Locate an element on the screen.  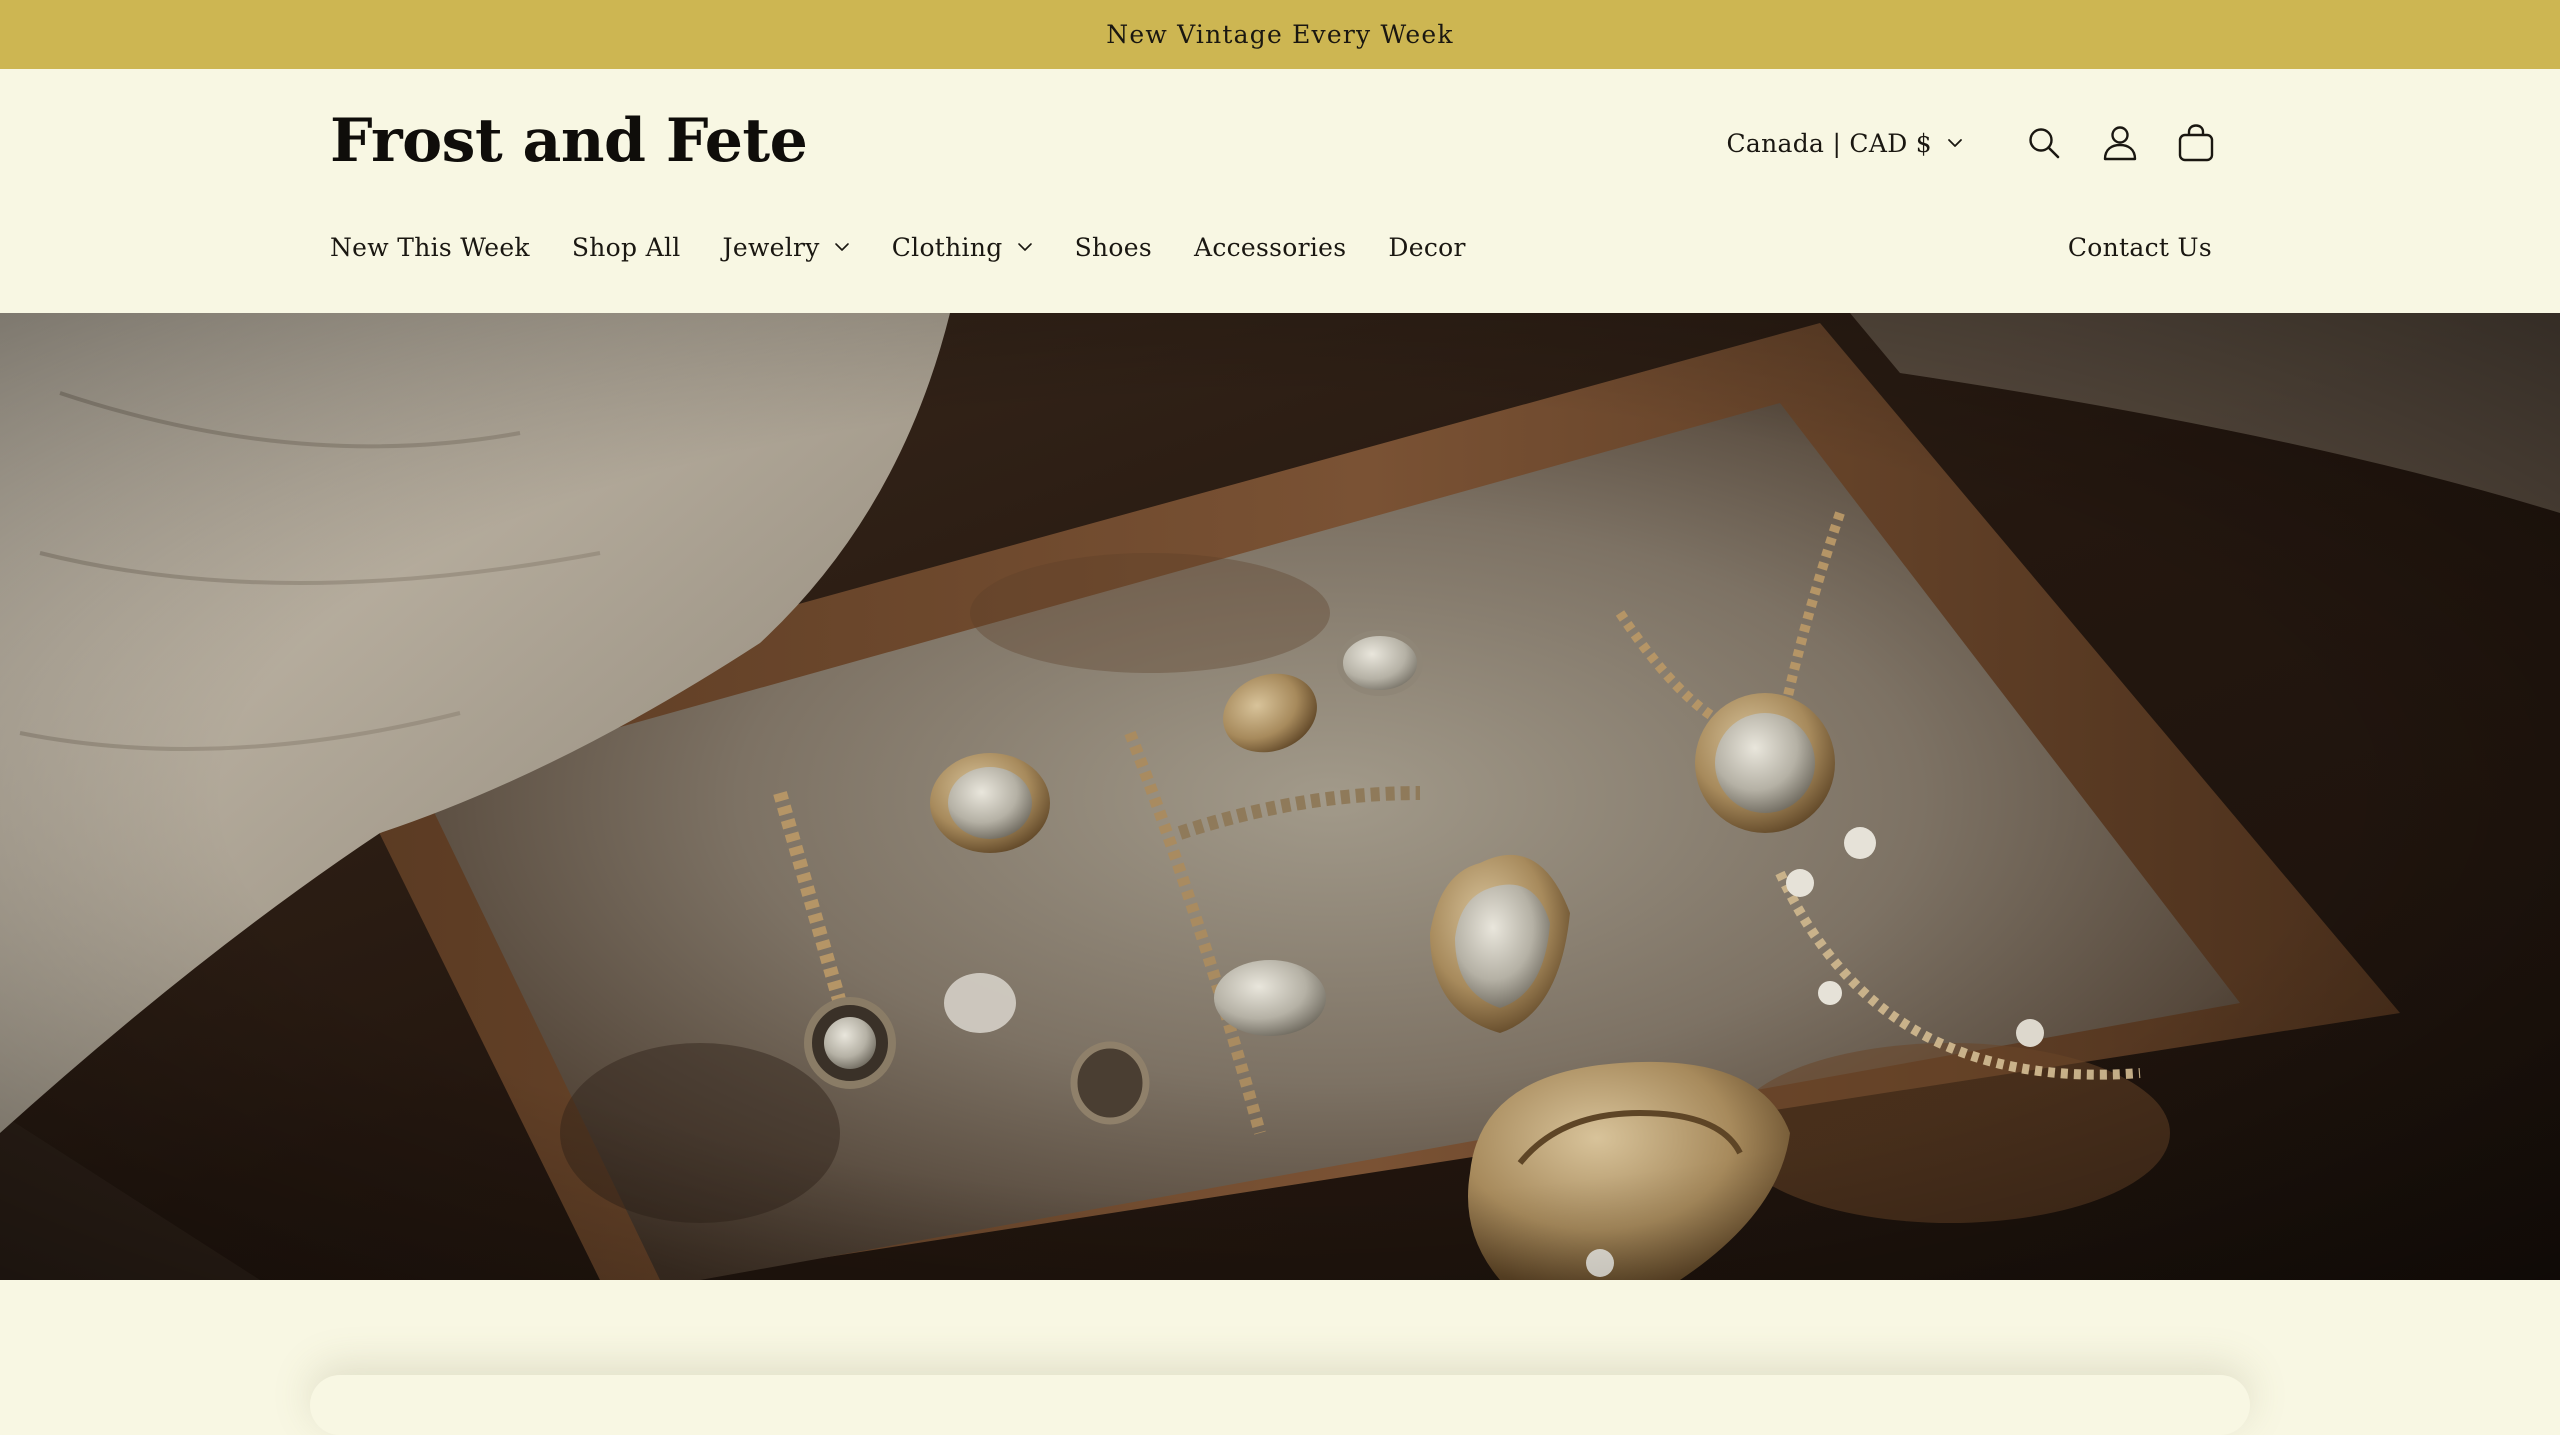
nav-item-decor: Decor is located at coordinates (1426, 247).